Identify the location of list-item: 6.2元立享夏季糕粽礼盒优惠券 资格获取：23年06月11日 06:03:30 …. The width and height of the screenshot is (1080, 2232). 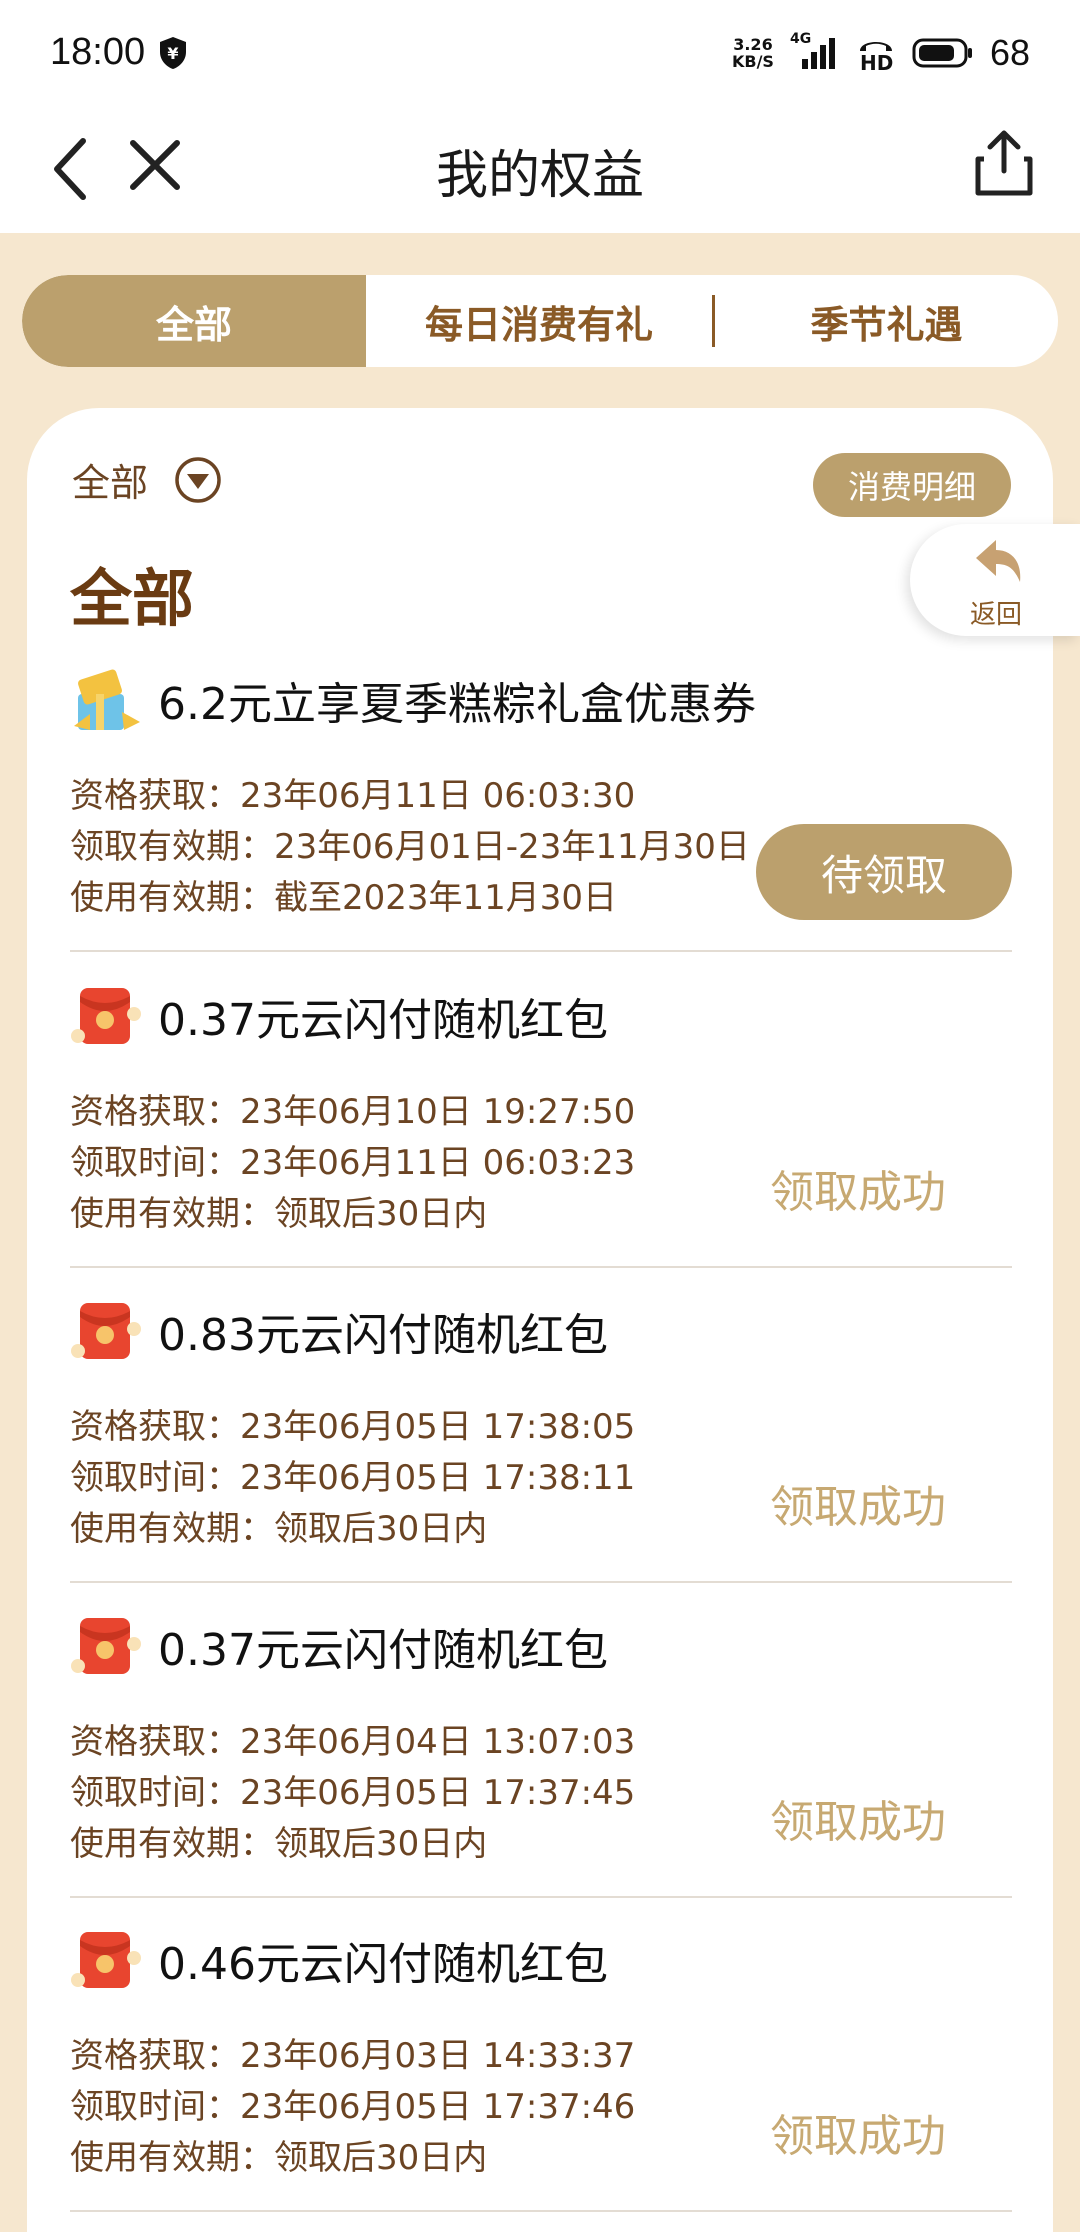
(541, 809).